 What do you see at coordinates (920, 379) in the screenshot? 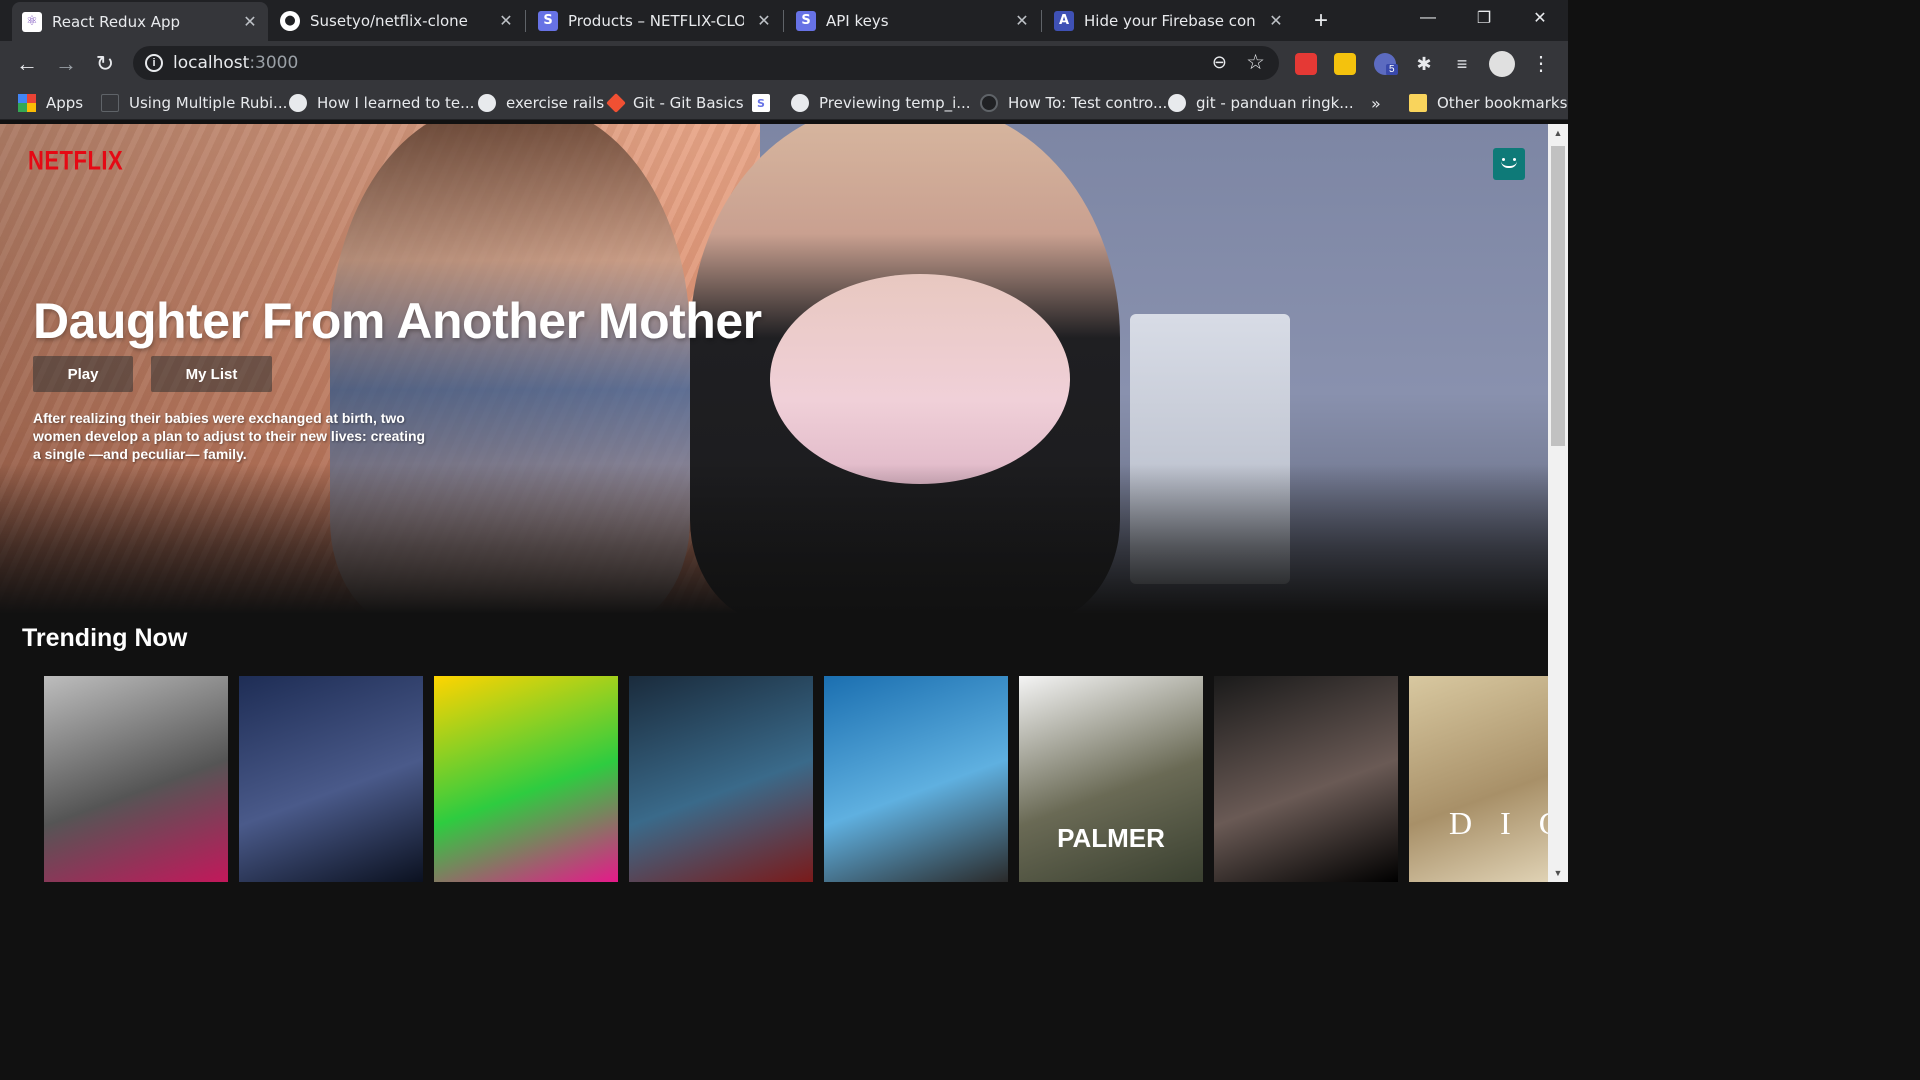
I see `banner-baby` at bounding box center [920, 379].